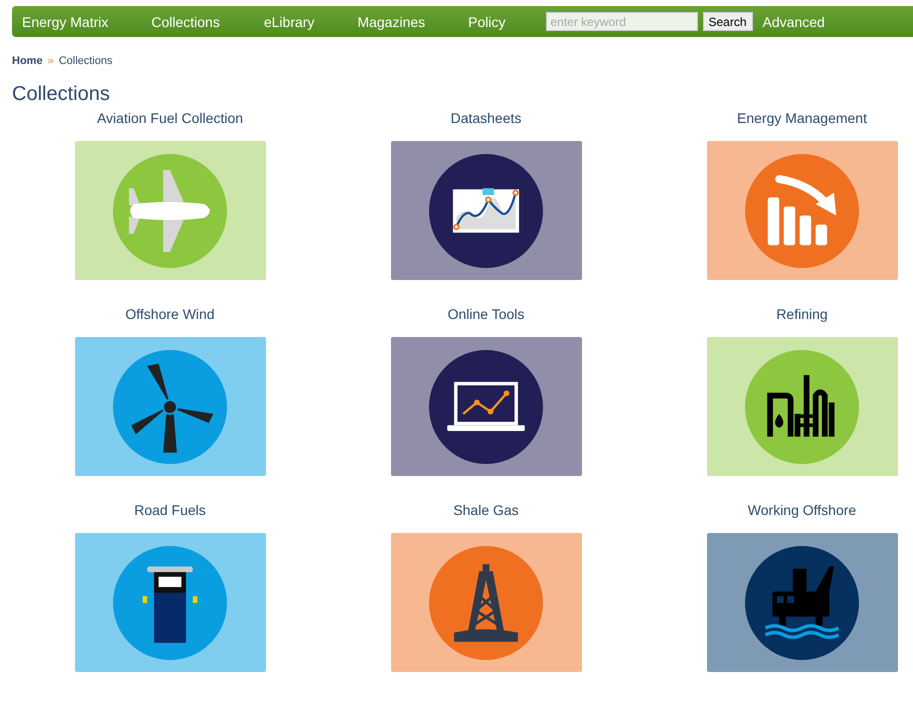  What do you see at coordinates (802, 314) in the screenshot?
I see `collection-link: Refining` at bounding box center [802, 314].